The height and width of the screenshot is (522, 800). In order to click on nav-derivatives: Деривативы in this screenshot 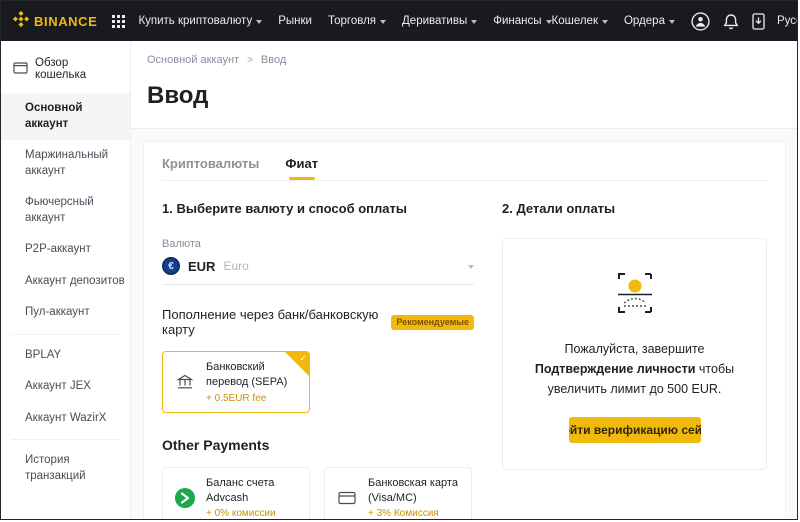, I will do `click(440, 21)`.